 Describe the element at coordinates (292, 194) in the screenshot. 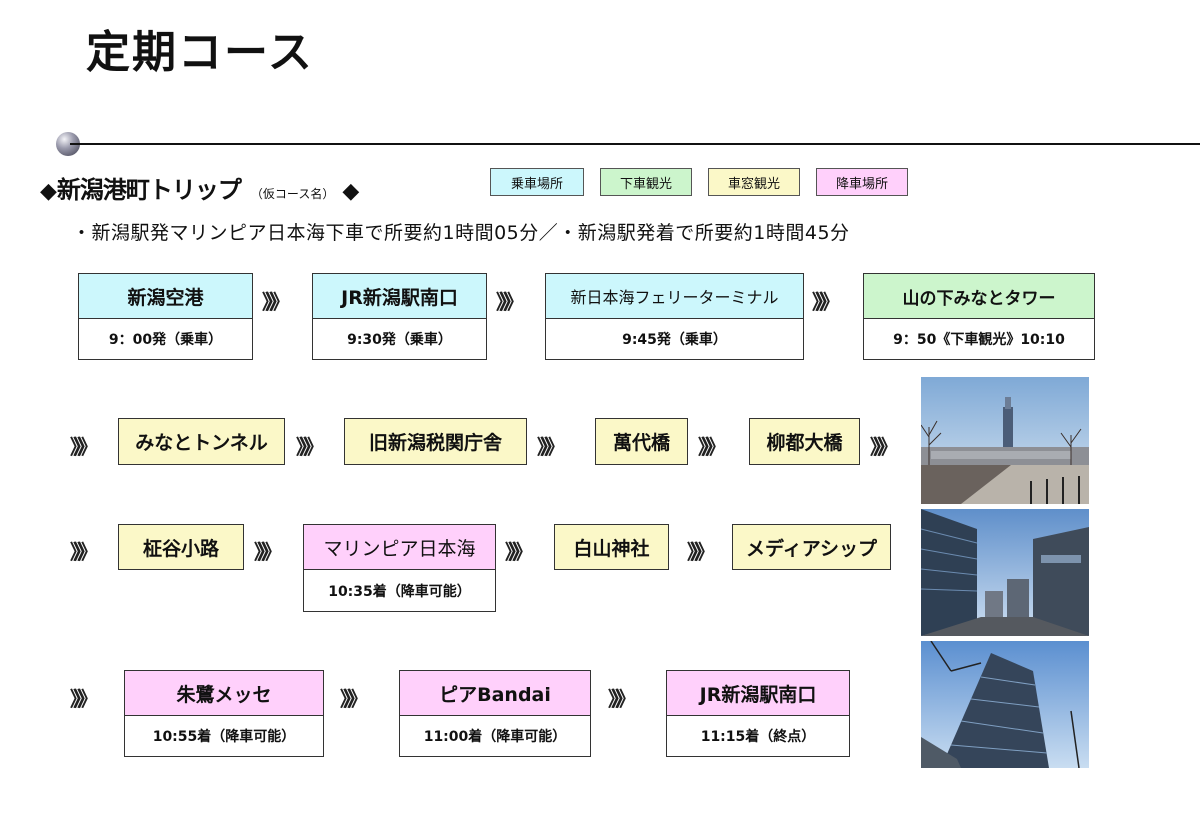

I see `course-name-tag: （仮コース名）` at that location.